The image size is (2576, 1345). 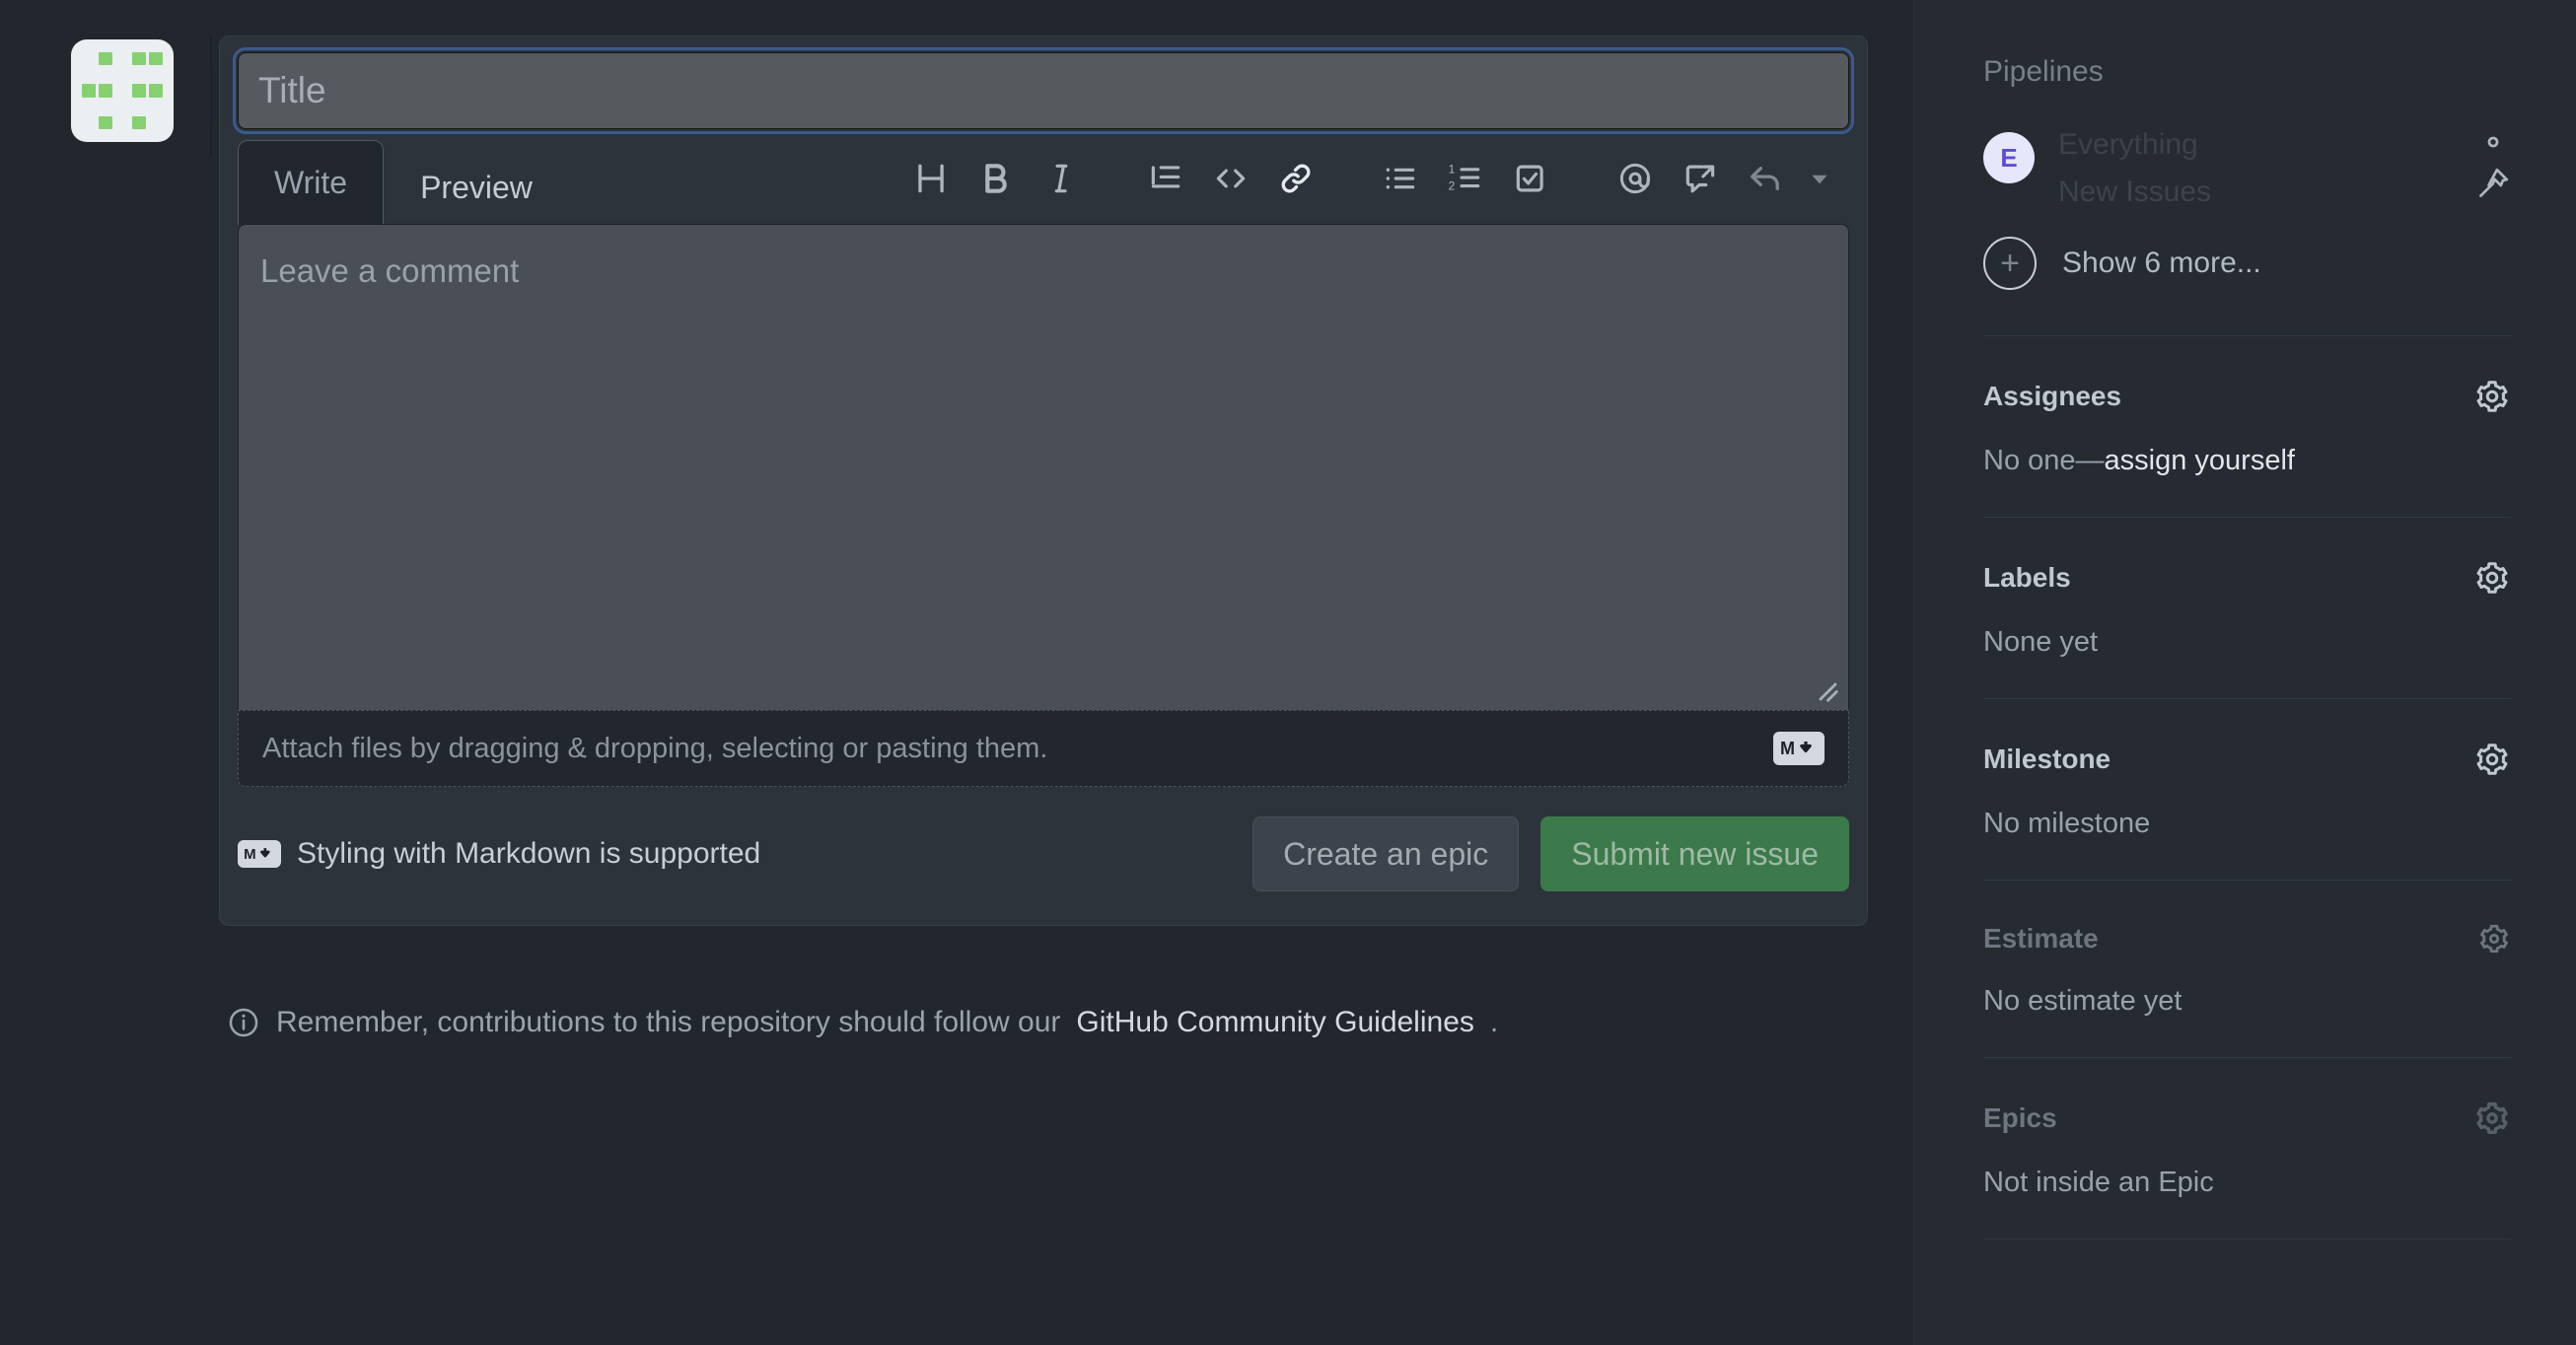 I want to click on create-epic-button: Create an epic, so click(x=1386, y=853).